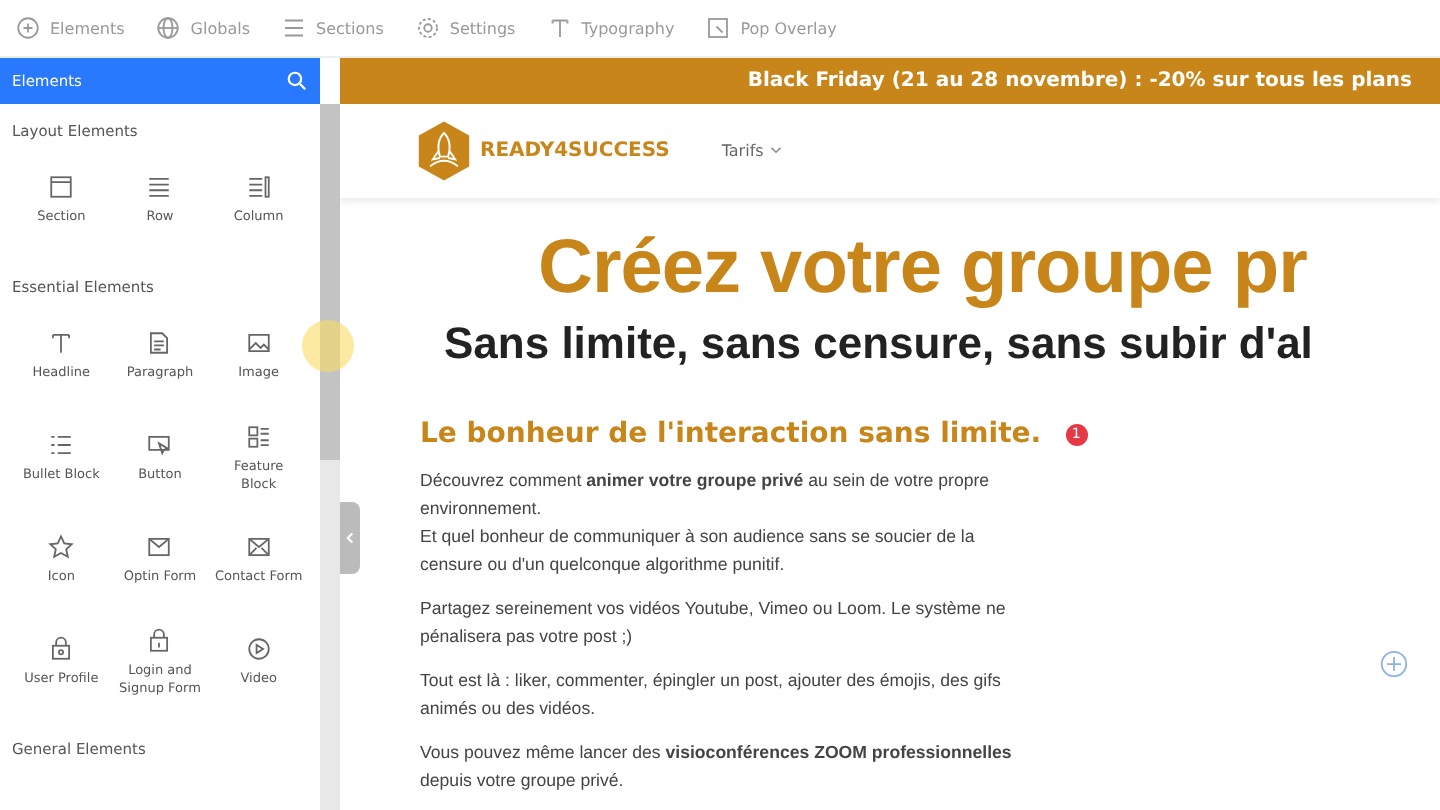 This screenshot has width=1440, height=810. I want to click on page-subtitle: Sans limite, sans censure, sans subir d'al, so click(879, 343).